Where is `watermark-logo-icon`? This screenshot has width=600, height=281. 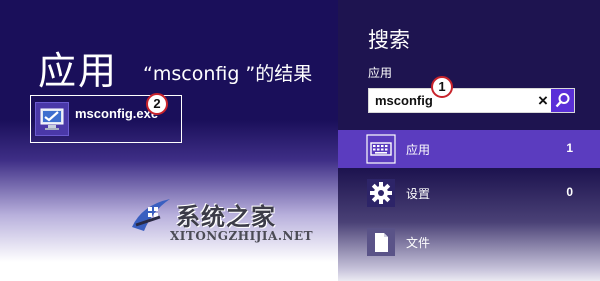
watermark-logo-icon is located at coordinates (151, 215).